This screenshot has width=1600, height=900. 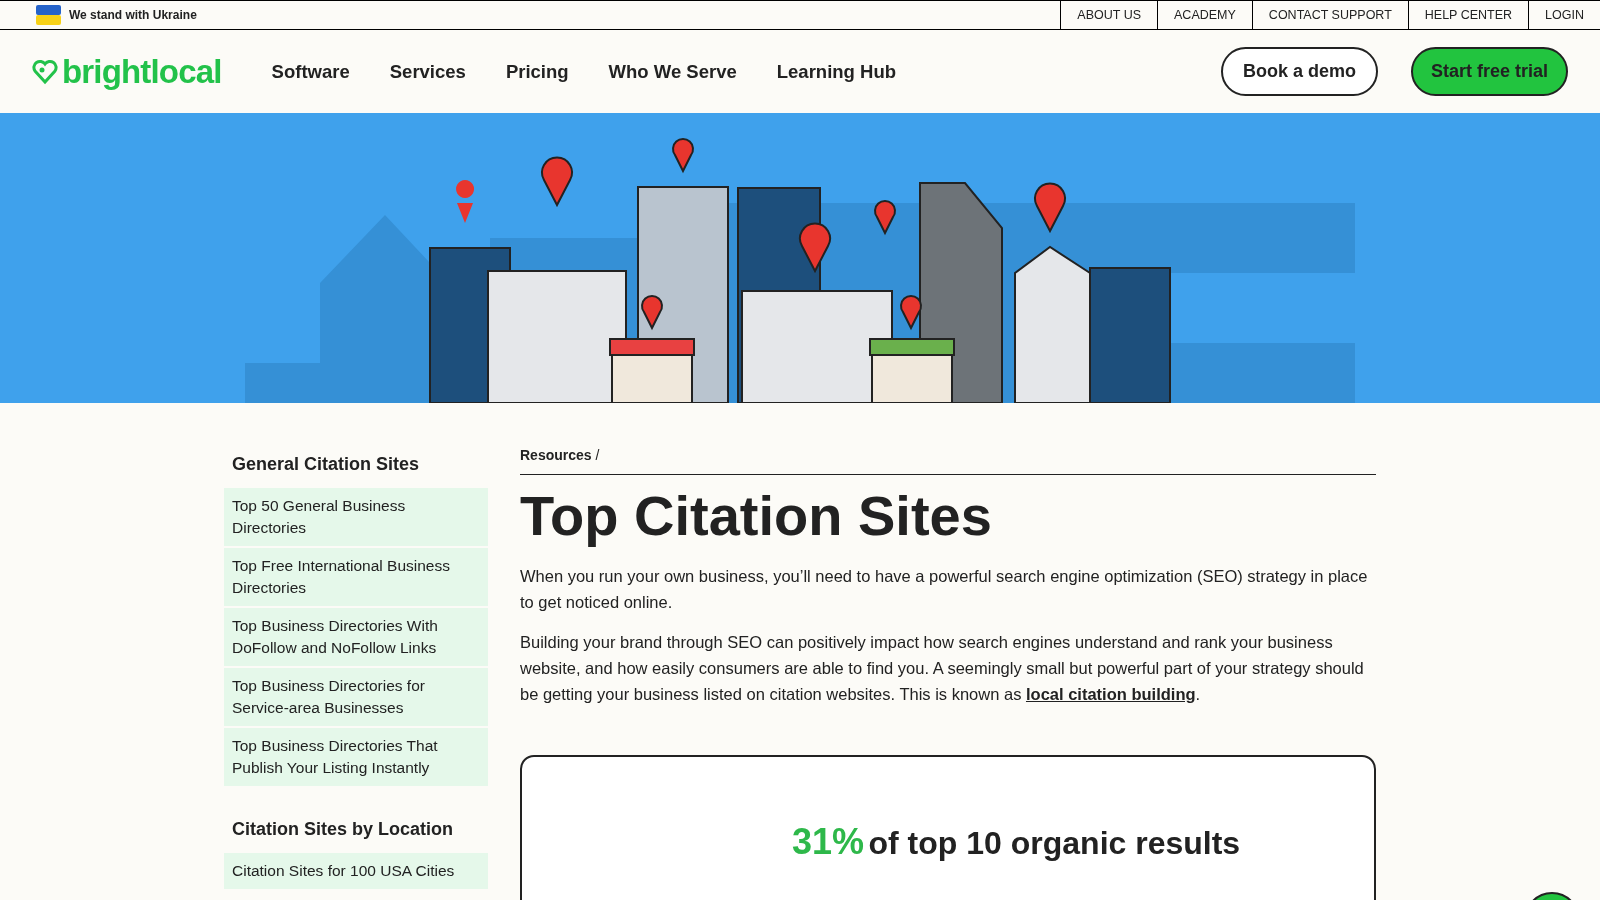 What do you see at coordinates (836, 71) in the screenshot?
I see `nav-link: Learning Hub` at bounding box center [836, 71].